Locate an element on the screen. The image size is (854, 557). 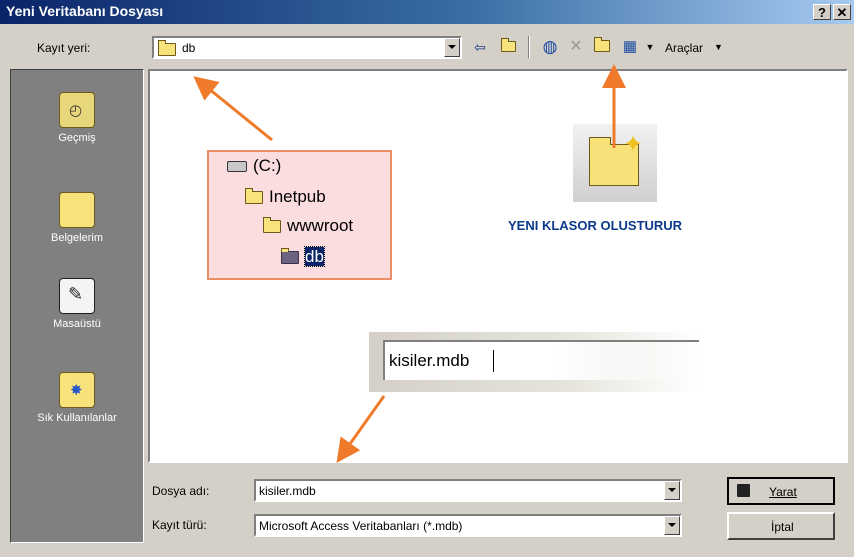
filetype-label: Kayıt türü: is located at coordinates (179, 525).